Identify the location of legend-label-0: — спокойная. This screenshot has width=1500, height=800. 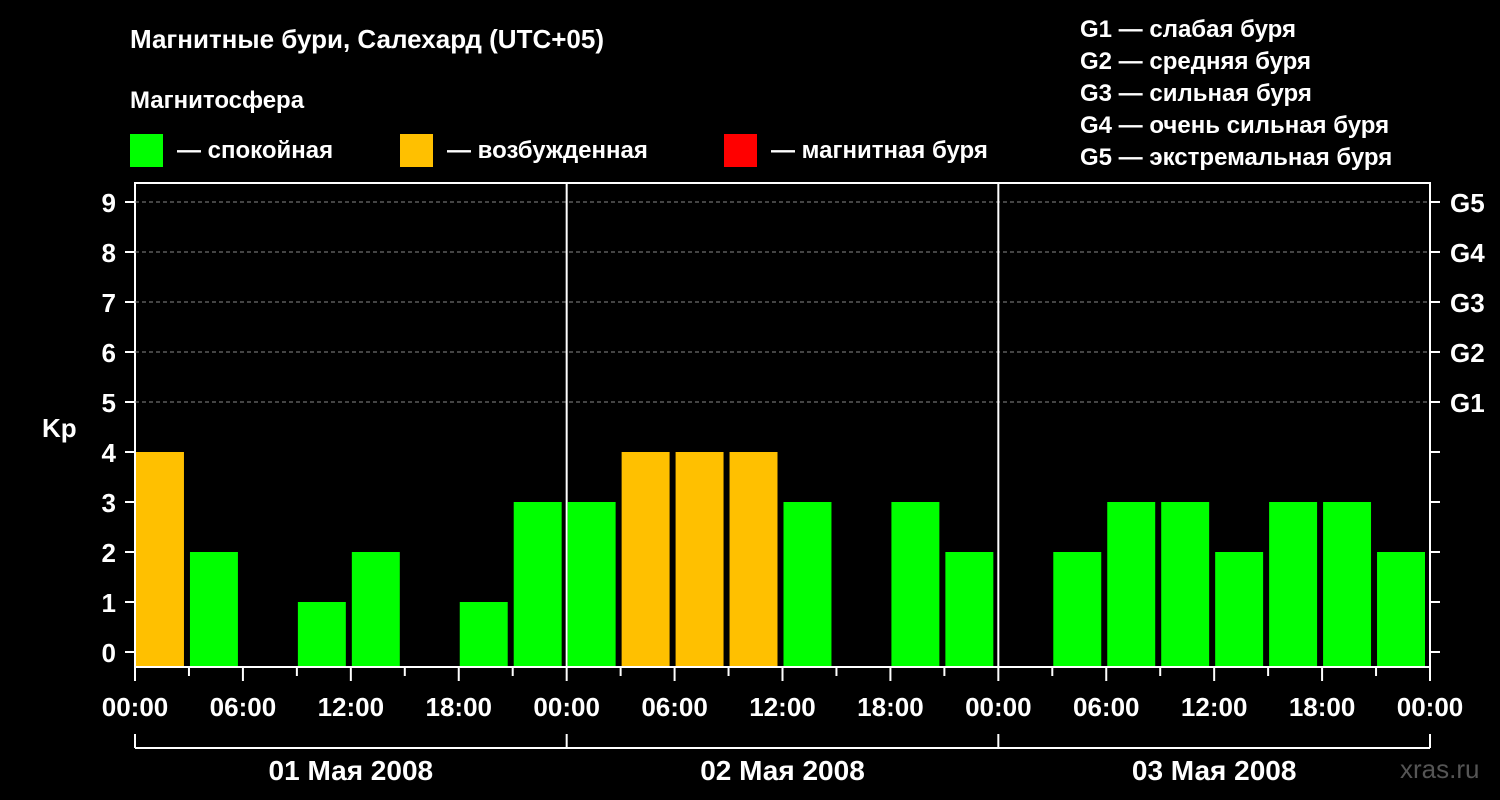
(255, 150).